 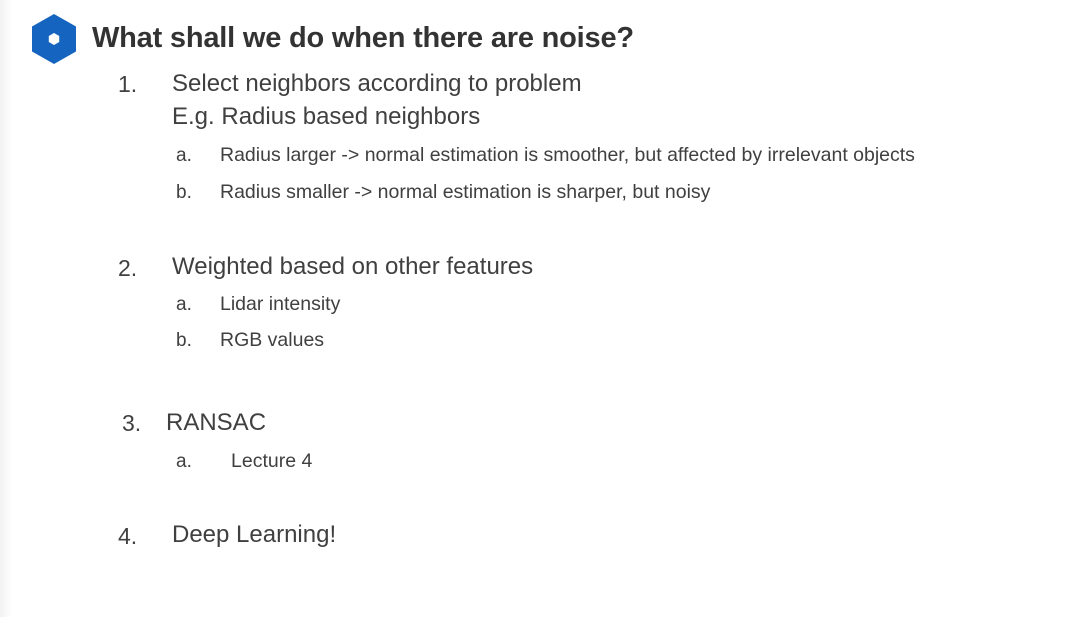 What do you see at coordinates (272, 340) in the screenshot?
I see `subitem-text: RGB values` at bounding box center [272, 340].